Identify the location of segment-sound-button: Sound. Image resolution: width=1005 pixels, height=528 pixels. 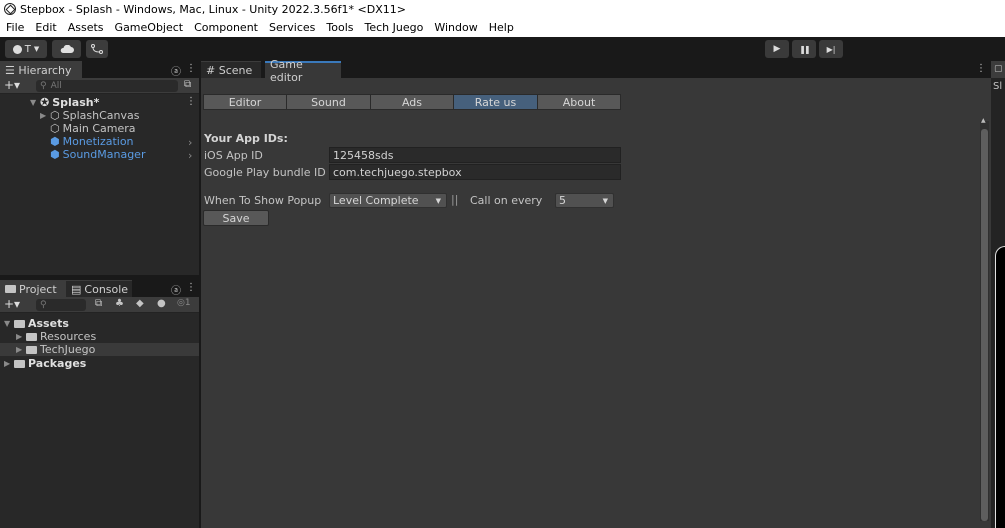
(328, 102).